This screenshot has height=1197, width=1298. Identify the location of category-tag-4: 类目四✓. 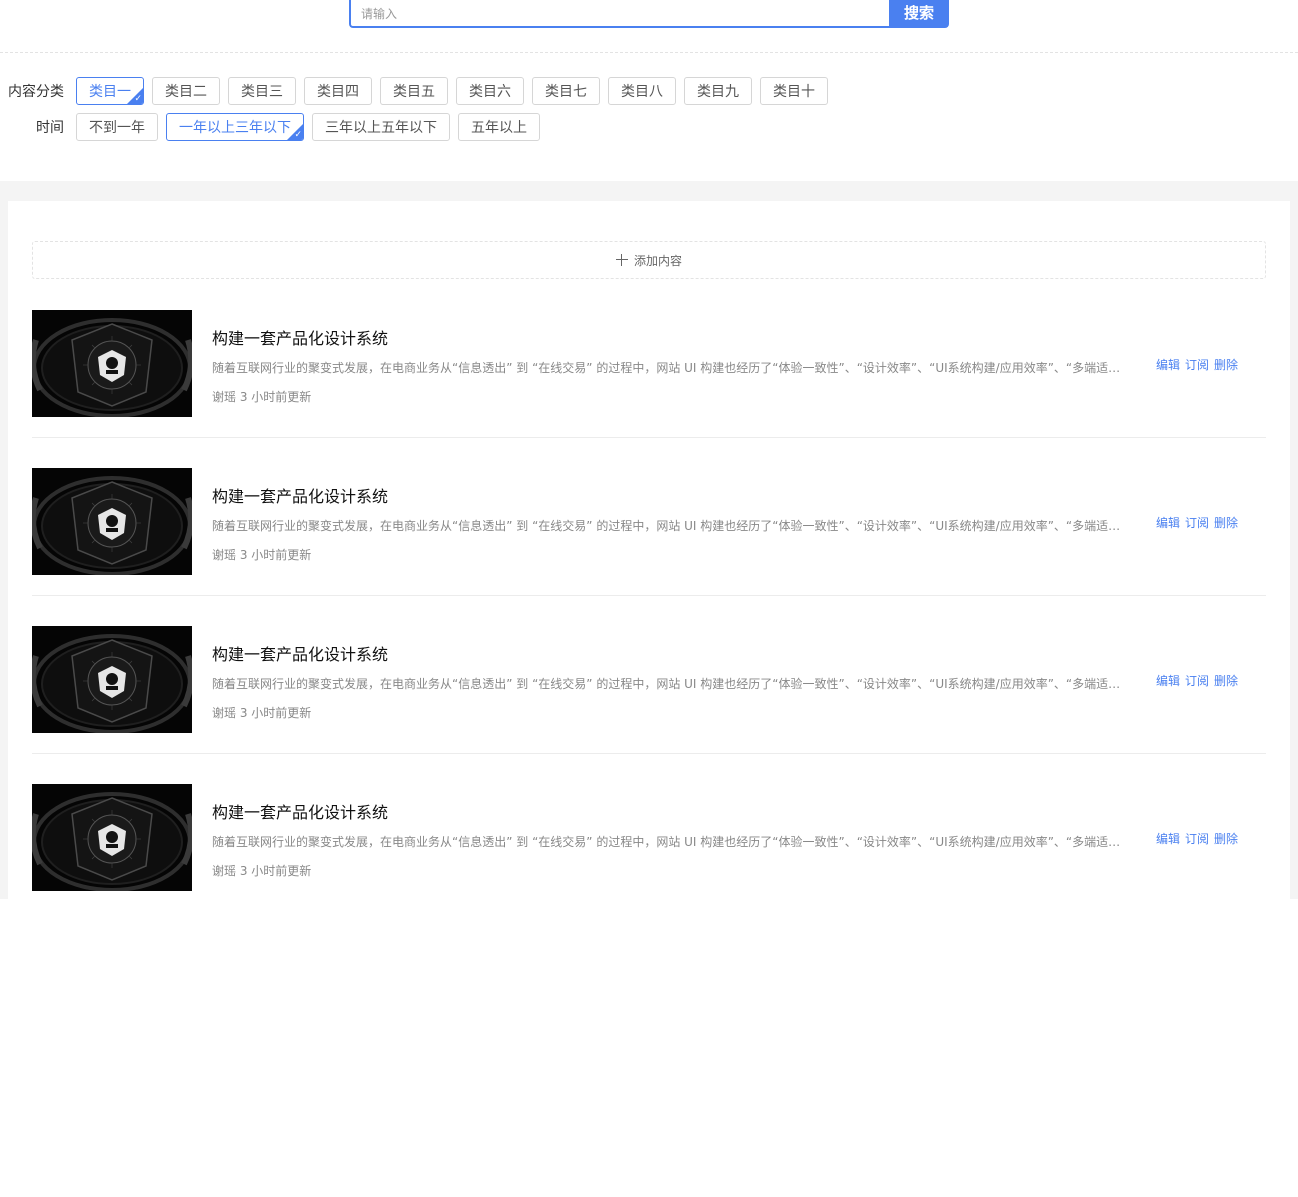
(338, 91).